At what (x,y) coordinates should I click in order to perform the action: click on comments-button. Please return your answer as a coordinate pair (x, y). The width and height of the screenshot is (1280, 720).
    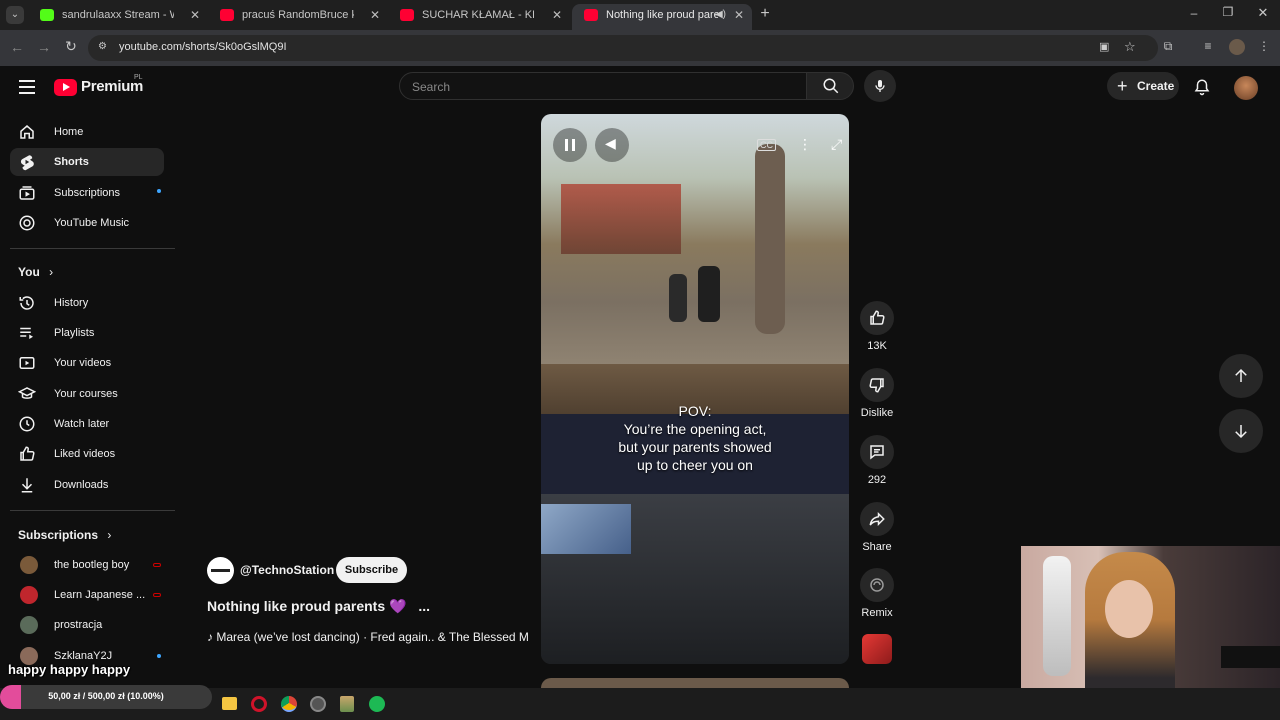
    Looking at the image, I should click on (877, 452).